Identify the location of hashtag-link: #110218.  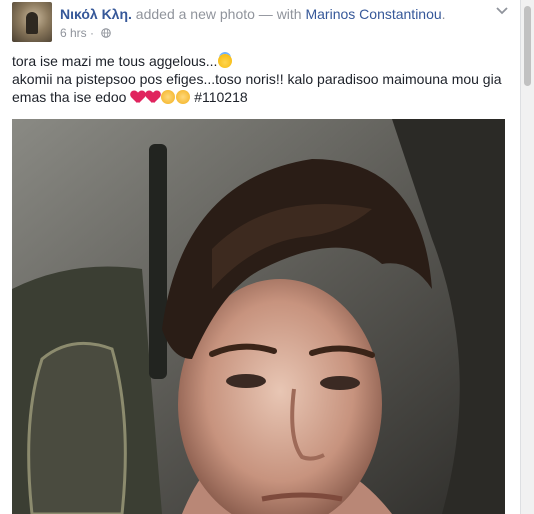
(220, 97).